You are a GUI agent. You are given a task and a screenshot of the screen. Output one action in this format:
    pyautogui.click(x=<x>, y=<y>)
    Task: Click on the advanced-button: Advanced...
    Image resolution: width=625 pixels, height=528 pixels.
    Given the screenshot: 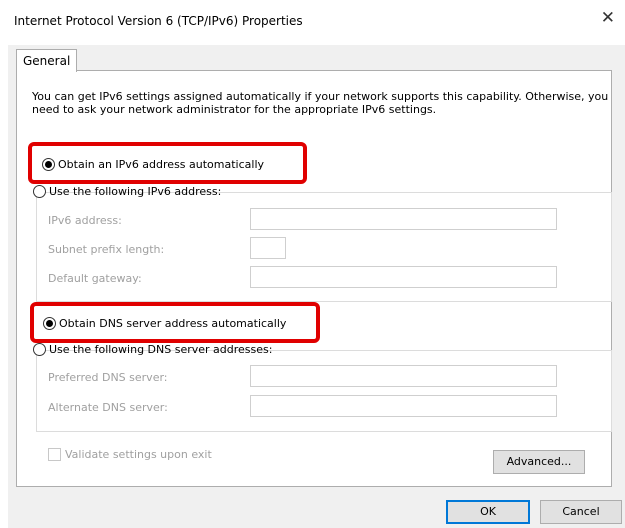 What is the action you would take?
    pyautogui.click(x=539, y=462)
    